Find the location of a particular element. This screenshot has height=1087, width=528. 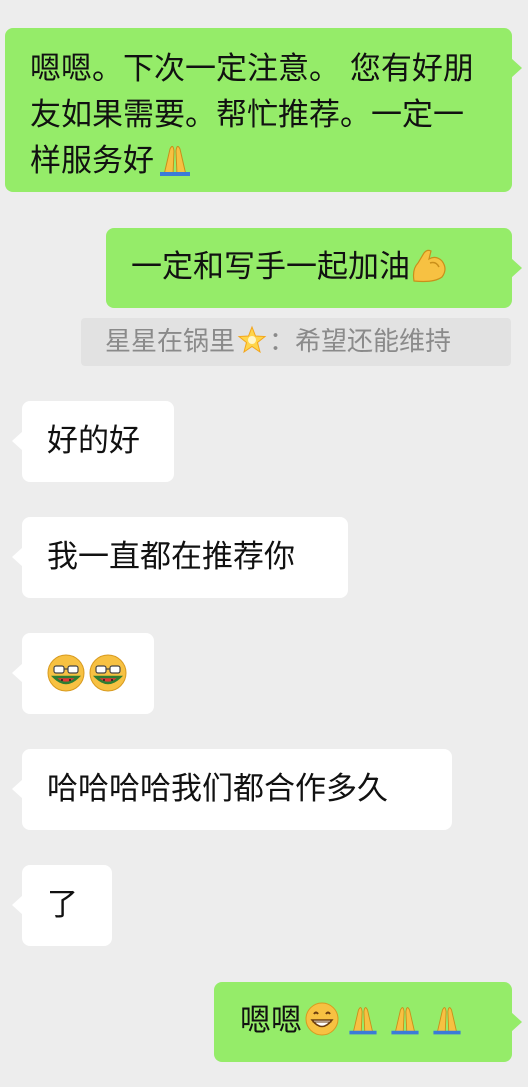

message-text: 好的好 is located at coordinates (93, 441).